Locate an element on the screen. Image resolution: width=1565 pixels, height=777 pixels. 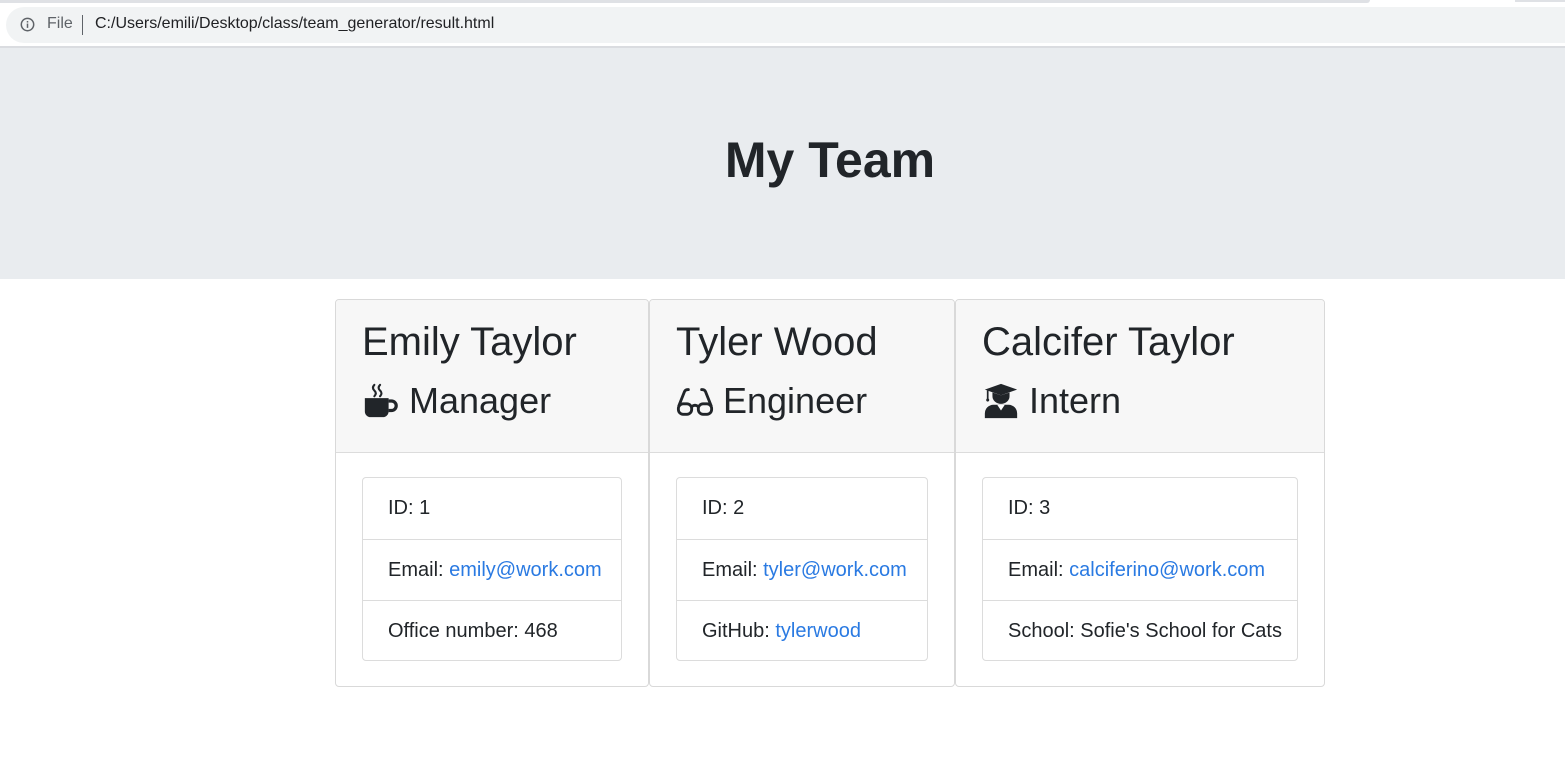
list-item-id: ID: 1 is located at coordinates (409, 508).